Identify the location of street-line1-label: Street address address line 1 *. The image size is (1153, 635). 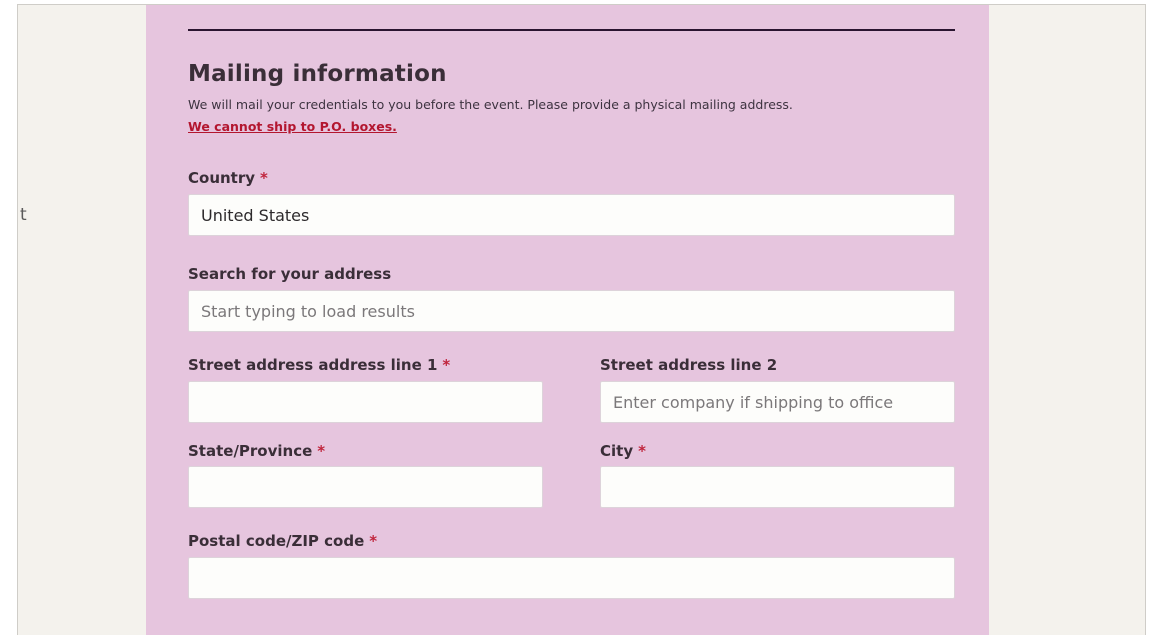
(319, 365).